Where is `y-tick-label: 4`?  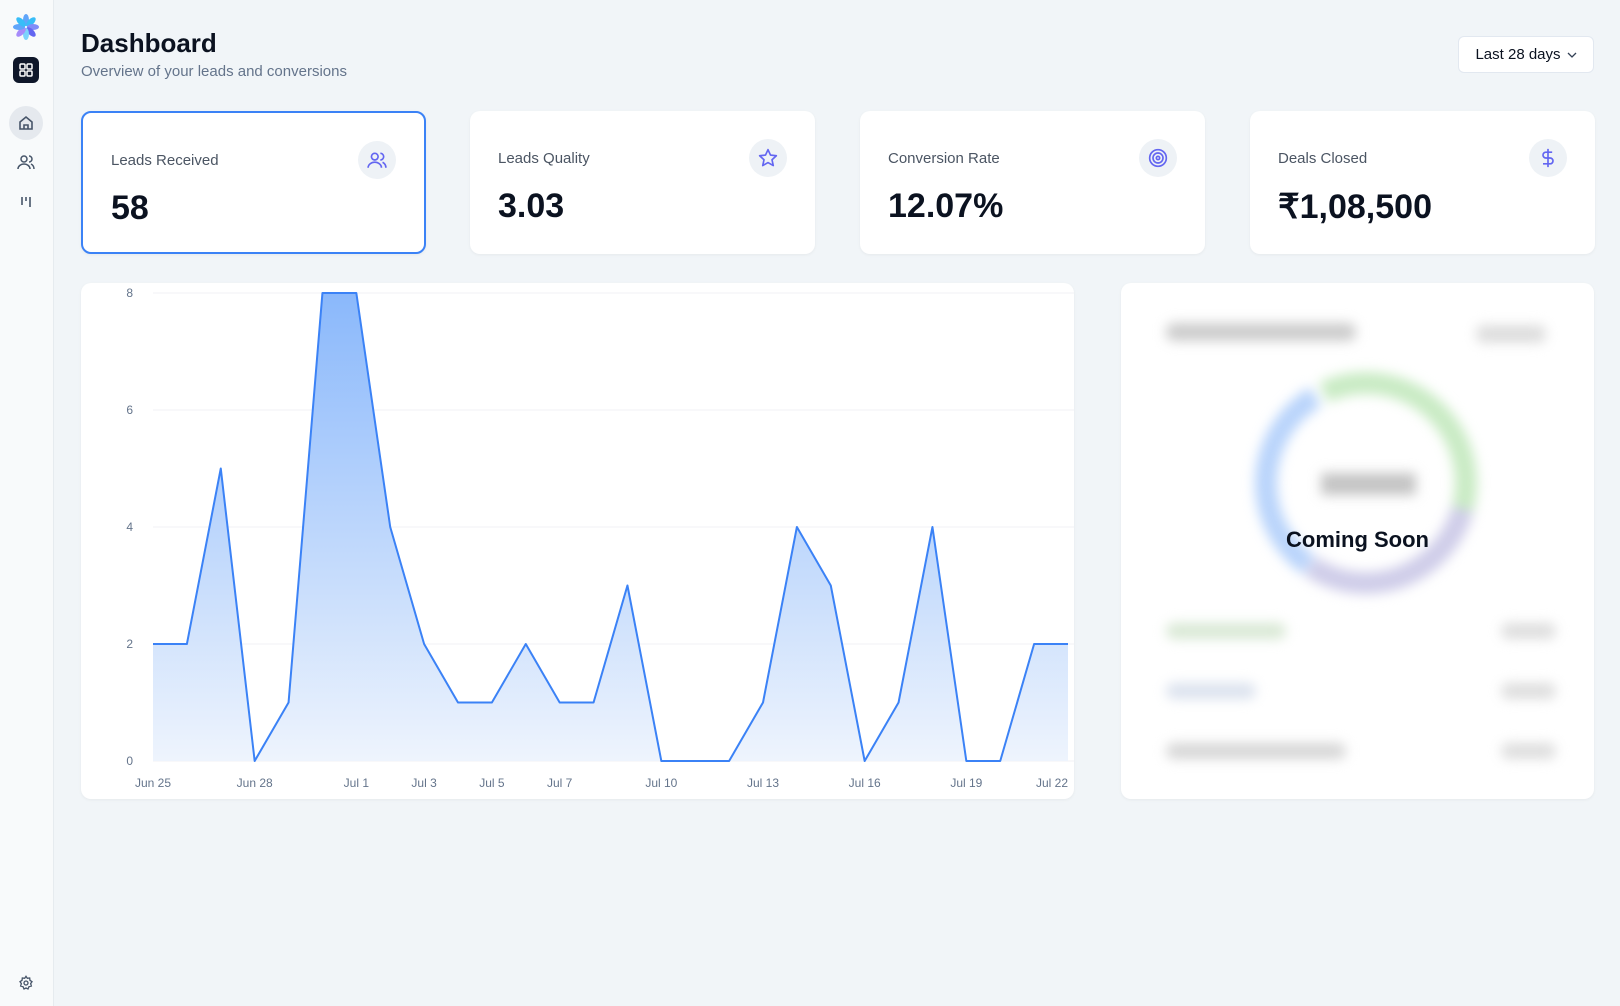 y-tick-label: 4 is located at coordinates (129, 527).